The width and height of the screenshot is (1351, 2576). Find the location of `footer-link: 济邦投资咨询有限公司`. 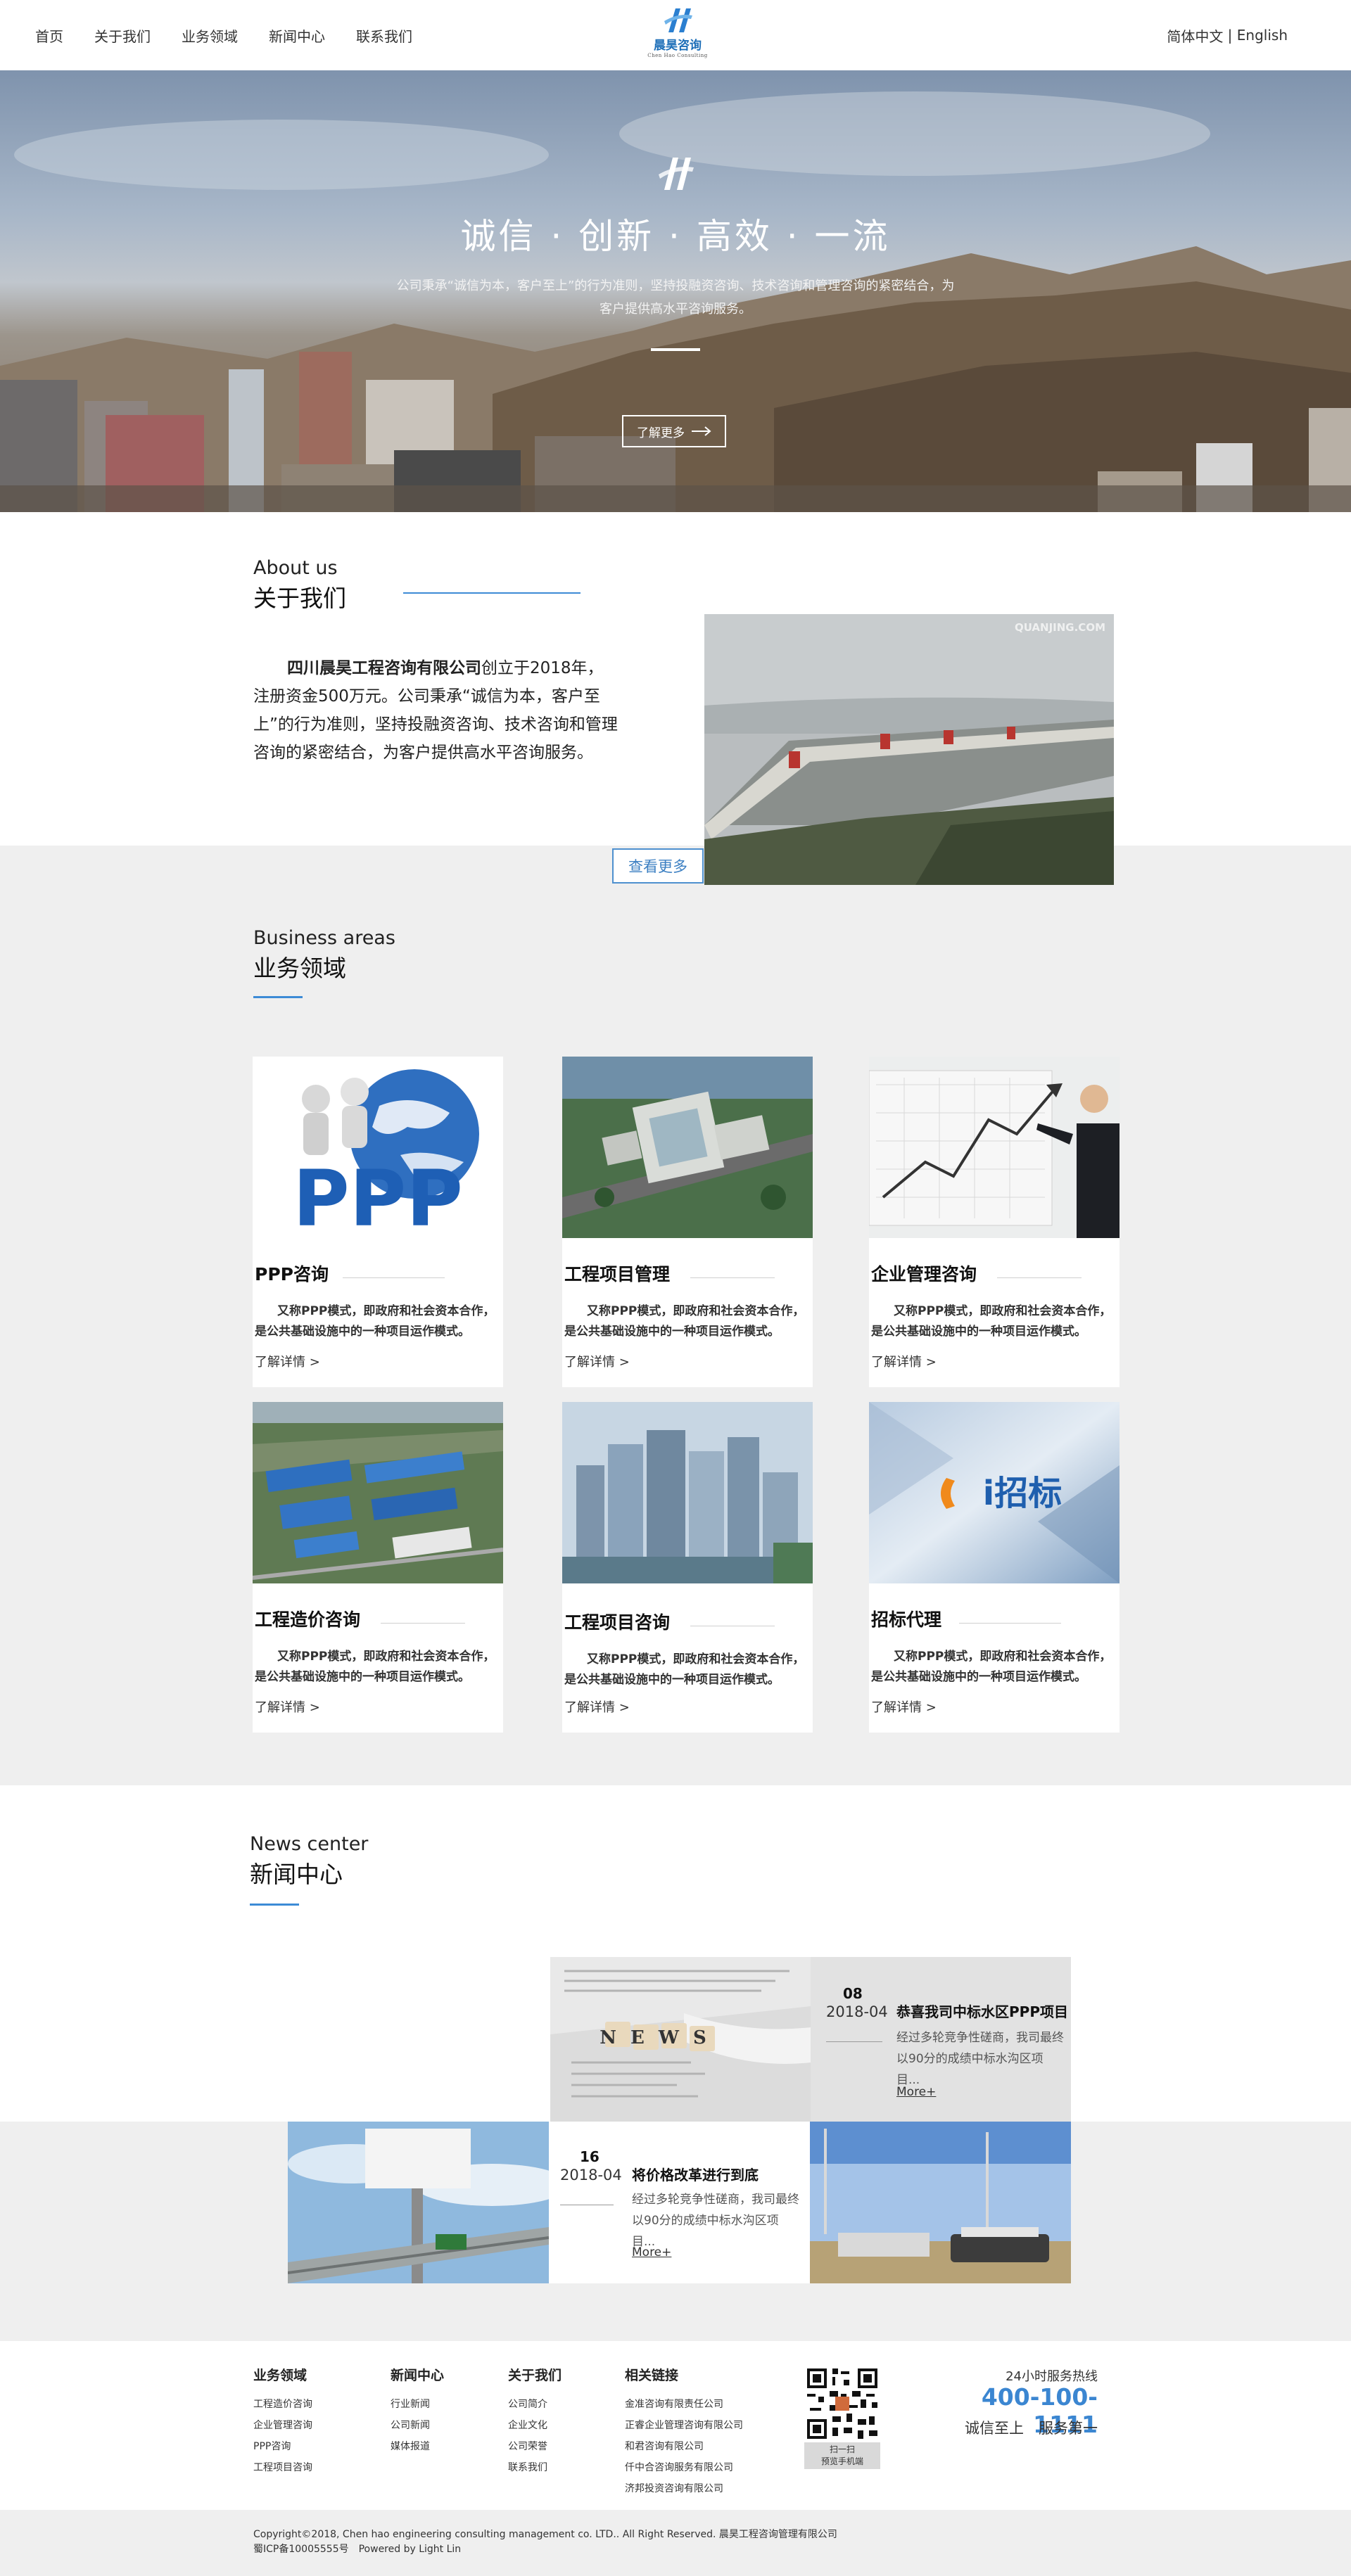

footer-link: 济邦投资咨询有限公司 is located at coordinates (684, 2488).